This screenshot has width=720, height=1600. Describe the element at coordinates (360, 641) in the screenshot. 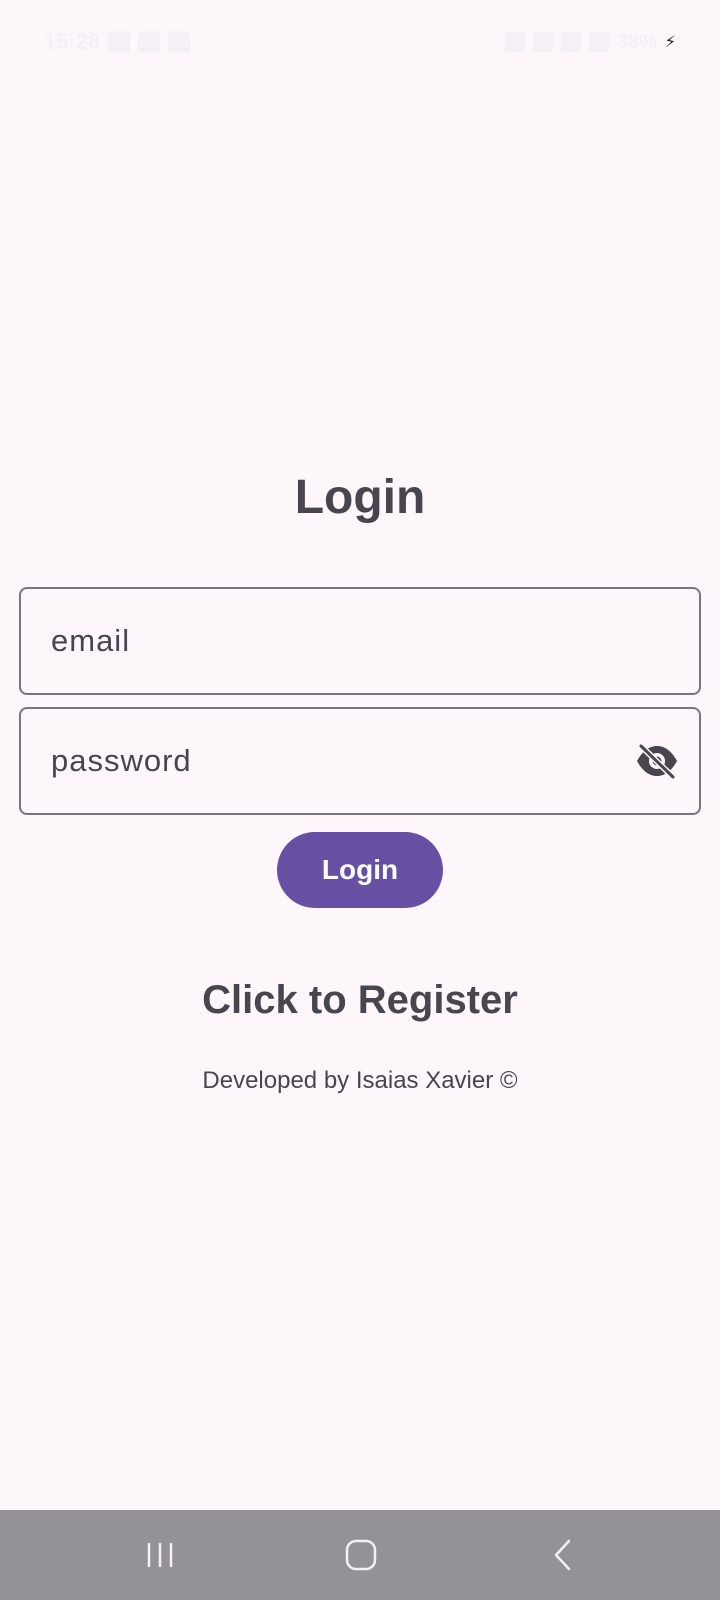

I see `email-field: email` at that location.